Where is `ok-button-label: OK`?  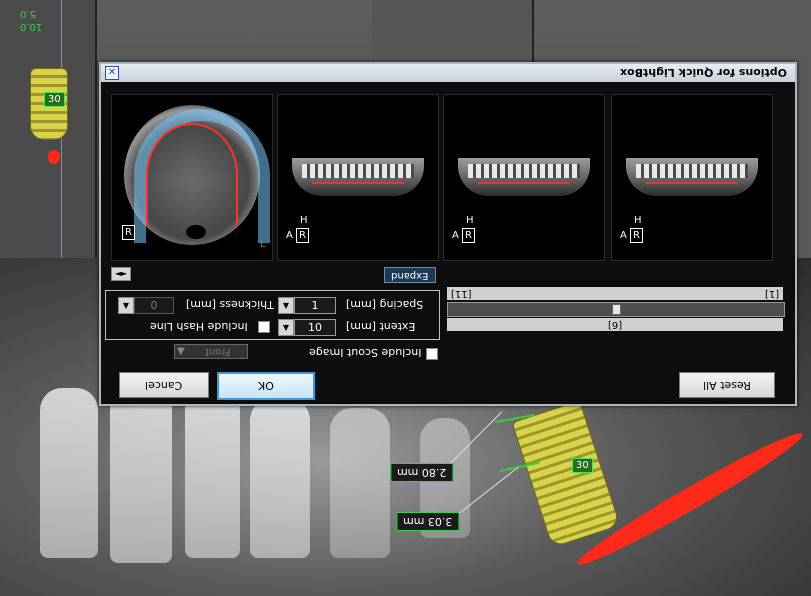
ok-button-label: OK is located at coordinates (266, 385).